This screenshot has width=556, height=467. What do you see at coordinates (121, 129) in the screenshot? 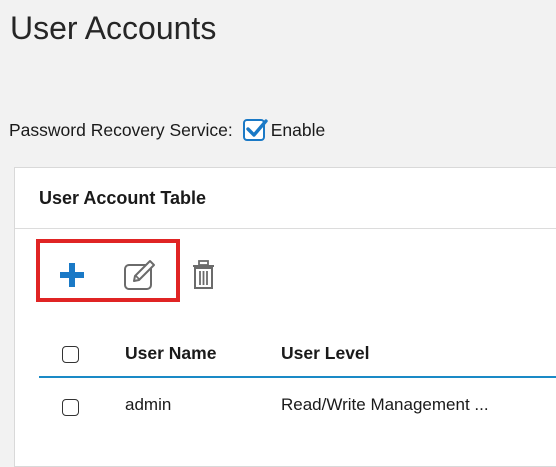
I see `password-recovery-label: Password Recovery Service:` at bounding box center [121, 129].